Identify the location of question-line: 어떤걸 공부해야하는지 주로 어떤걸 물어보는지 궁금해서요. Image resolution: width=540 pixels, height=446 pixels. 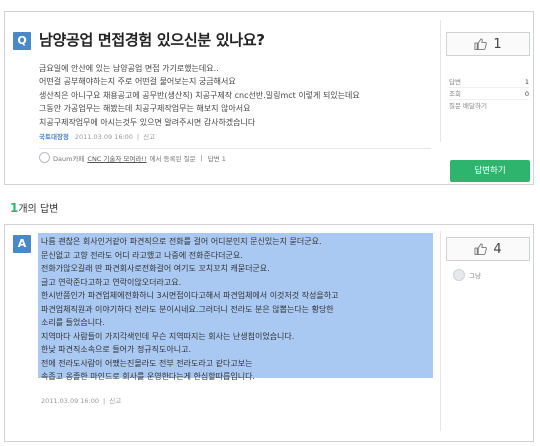
(137, 82).